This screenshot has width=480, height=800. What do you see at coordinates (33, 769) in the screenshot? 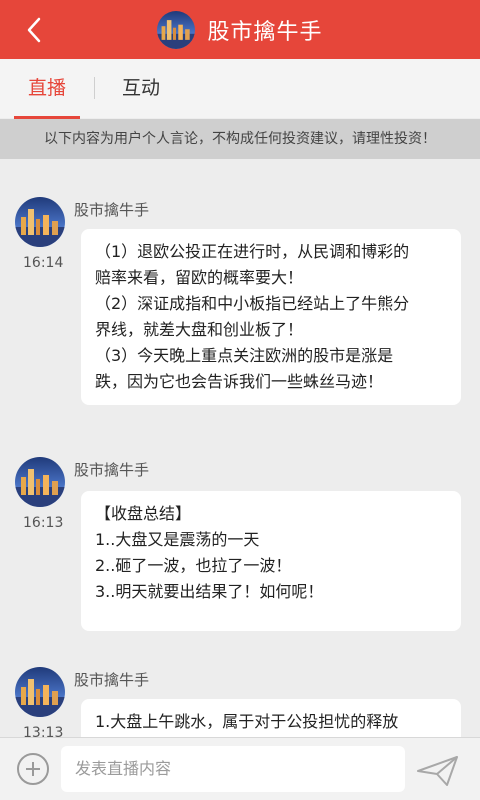
I see `plus-circle-icon` at bounding box center [33, 769].